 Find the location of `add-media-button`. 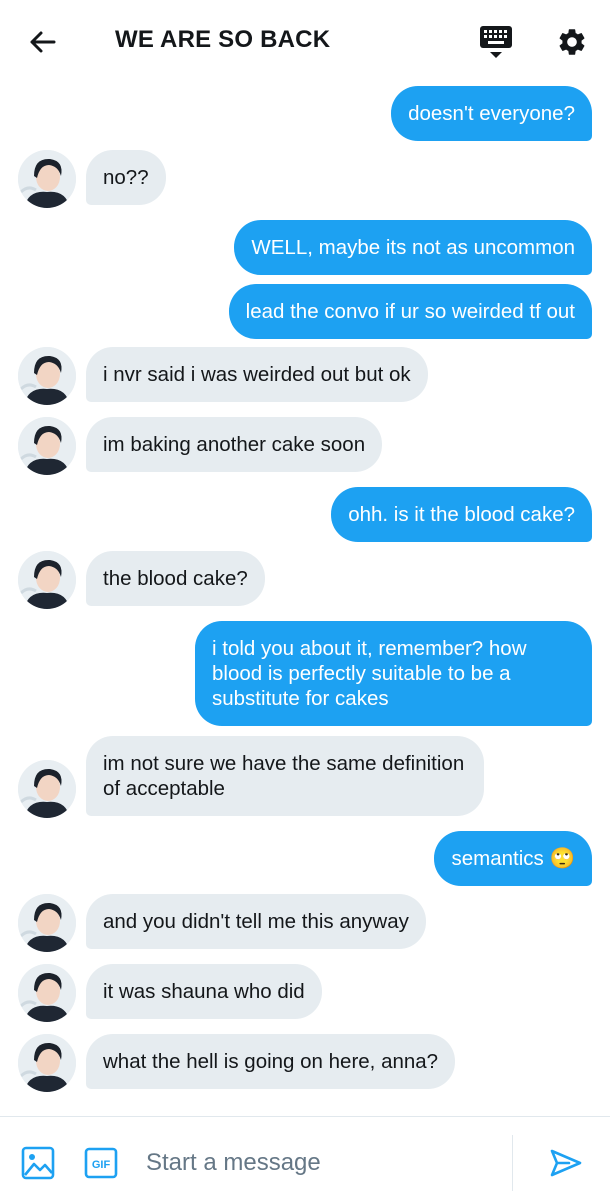

add-media-button is located at coordinates (38, 1163).